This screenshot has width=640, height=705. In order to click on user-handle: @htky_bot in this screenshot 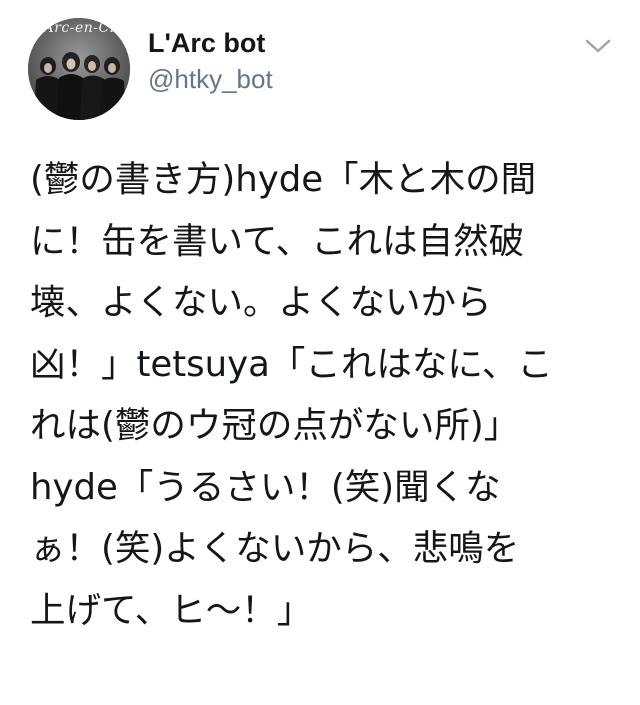, I will do `click(210, 79)`.